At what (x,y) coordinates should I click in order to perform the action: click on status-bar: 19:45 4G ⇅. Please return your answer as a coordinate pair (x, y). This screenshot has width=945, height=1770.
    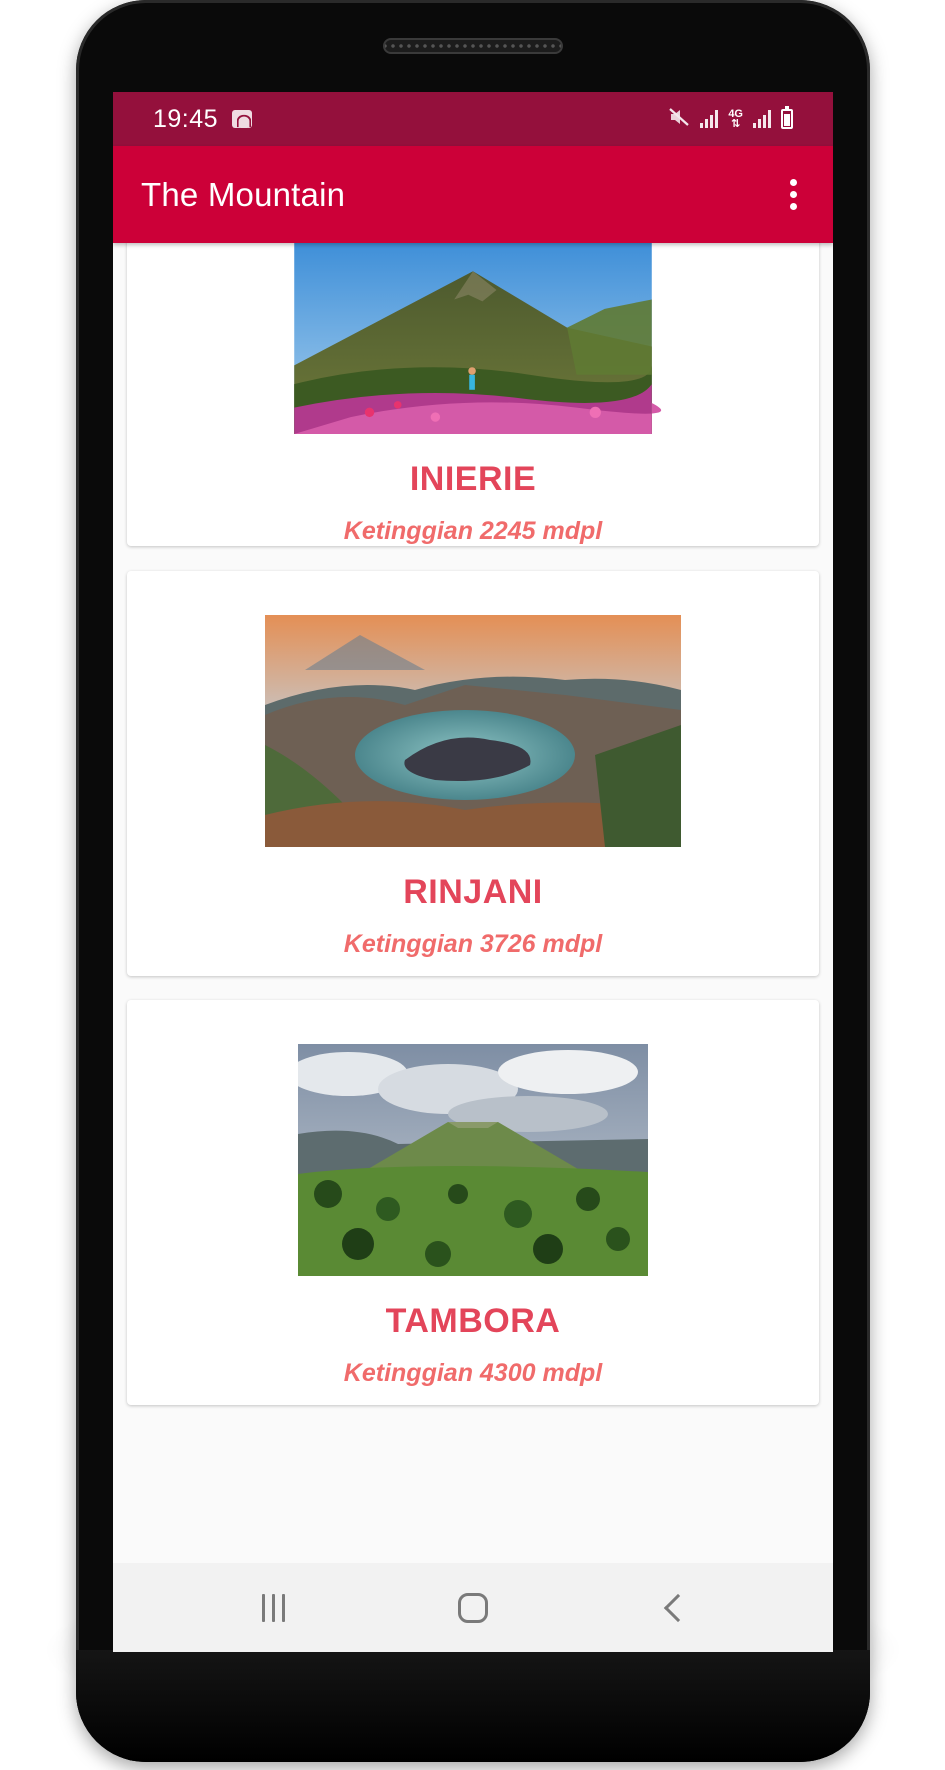
    Looking at the image, I should click on (473, 119).